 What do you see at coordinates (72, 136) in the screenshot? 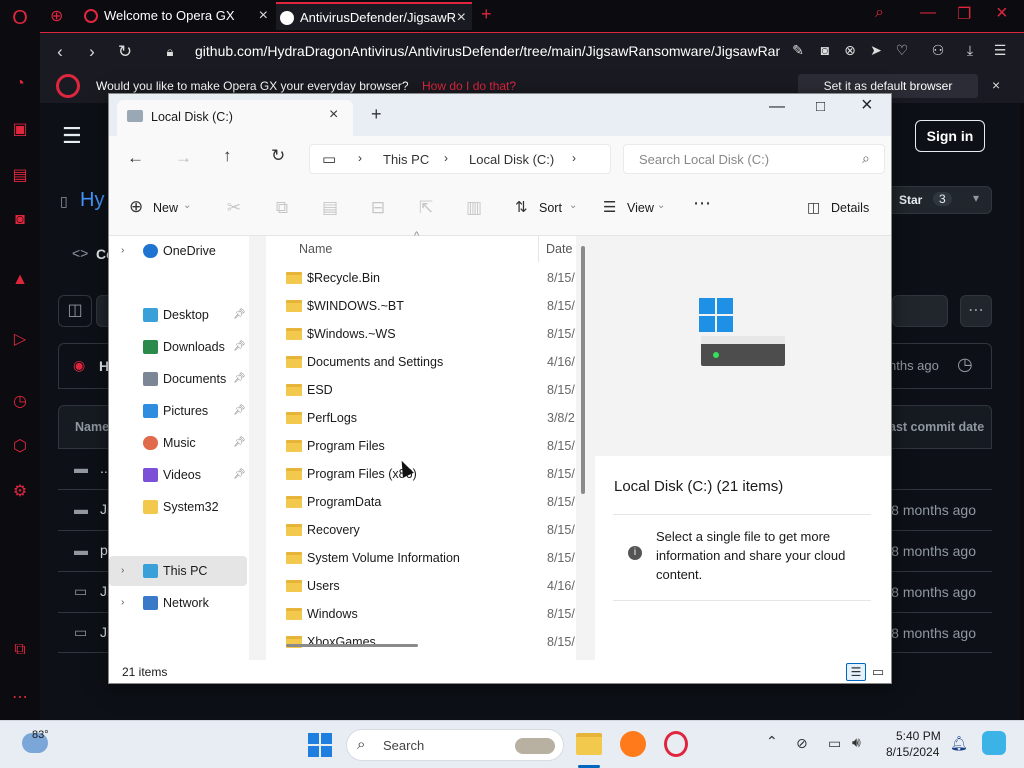
I see `hamburger-icon: ☰` at bounding box center [72, 136].